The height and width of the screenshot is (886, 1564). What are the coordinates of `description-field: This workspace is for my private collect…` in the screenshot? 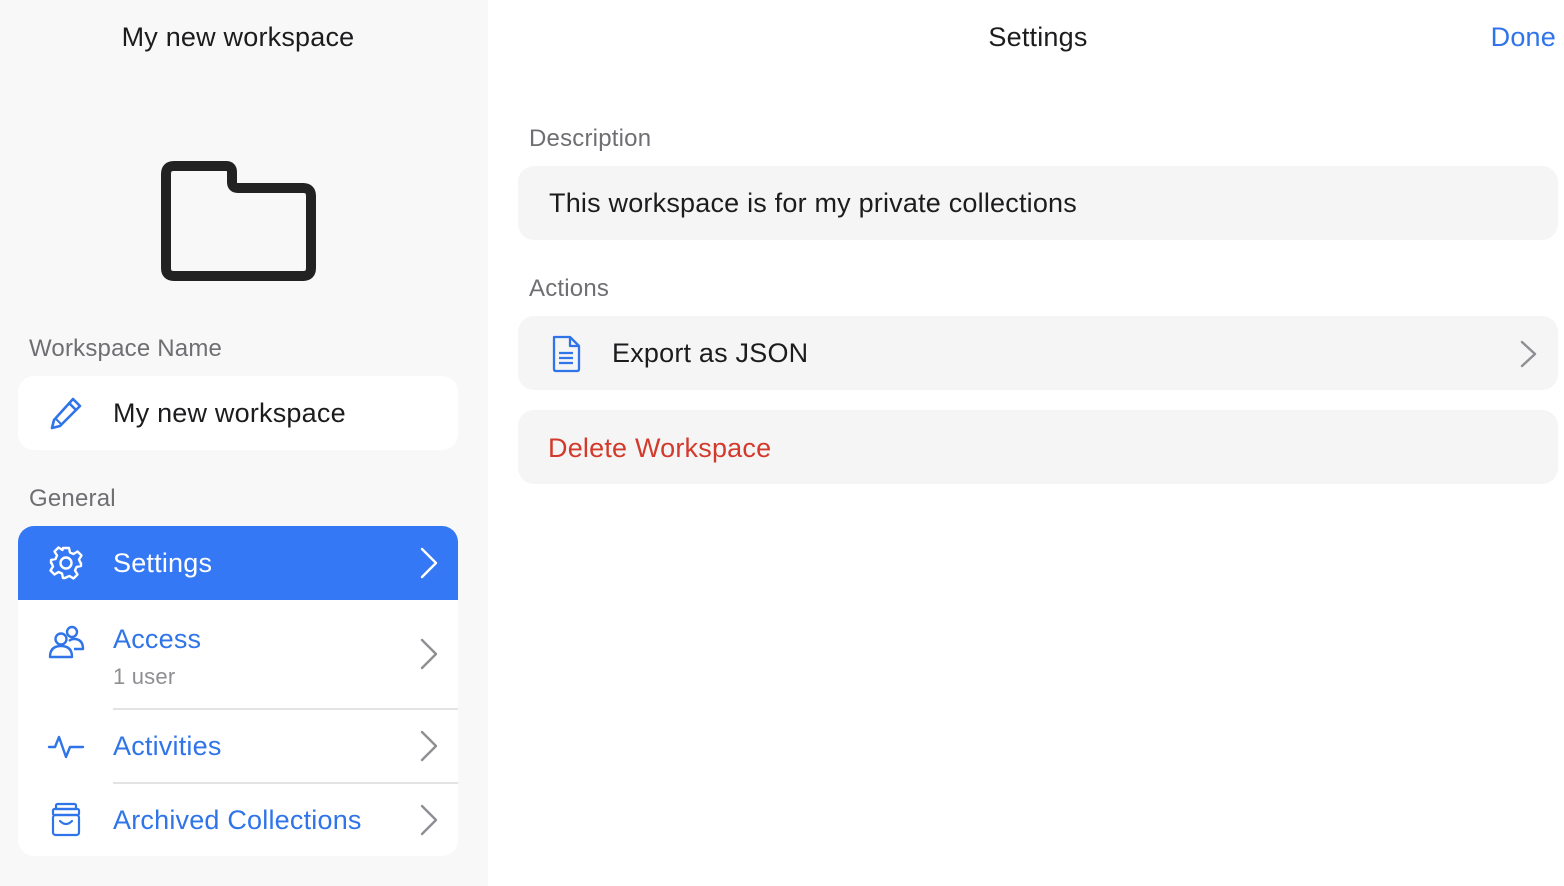 It's located at (1038, 203).